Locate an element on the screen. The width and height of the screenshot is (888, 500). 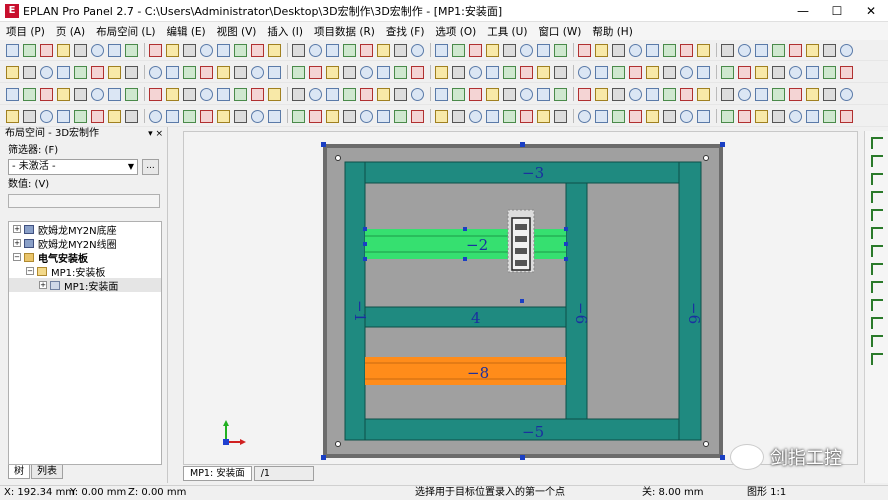
page-tab-active: MP1: 安装面 is located at coordinates (217, 473).